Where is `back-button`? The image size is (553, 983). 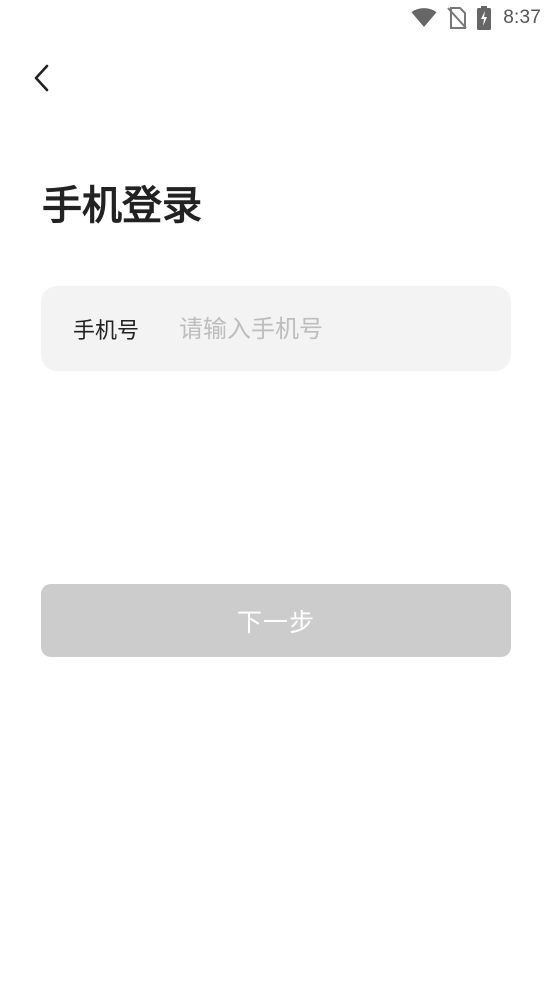
back-button is located at coordinates (42, 80).